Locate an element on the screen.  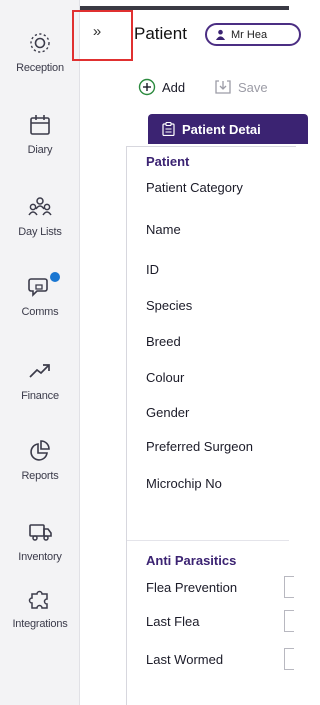
sidebar-item-diary: Diary is located at coordinates (40, 134).